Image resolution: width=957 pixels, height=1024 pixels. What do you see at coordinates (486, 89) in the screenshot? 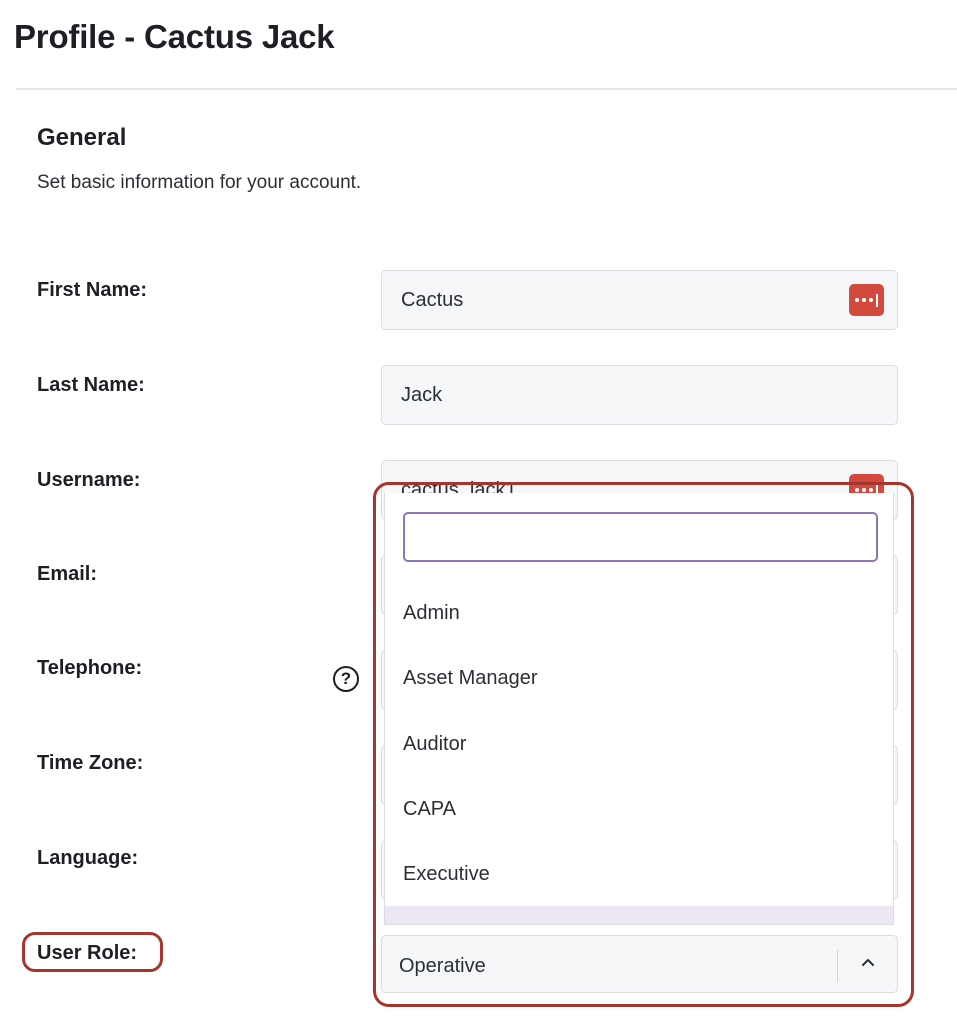
I see `title-divider` at bounding box center [486, 89].